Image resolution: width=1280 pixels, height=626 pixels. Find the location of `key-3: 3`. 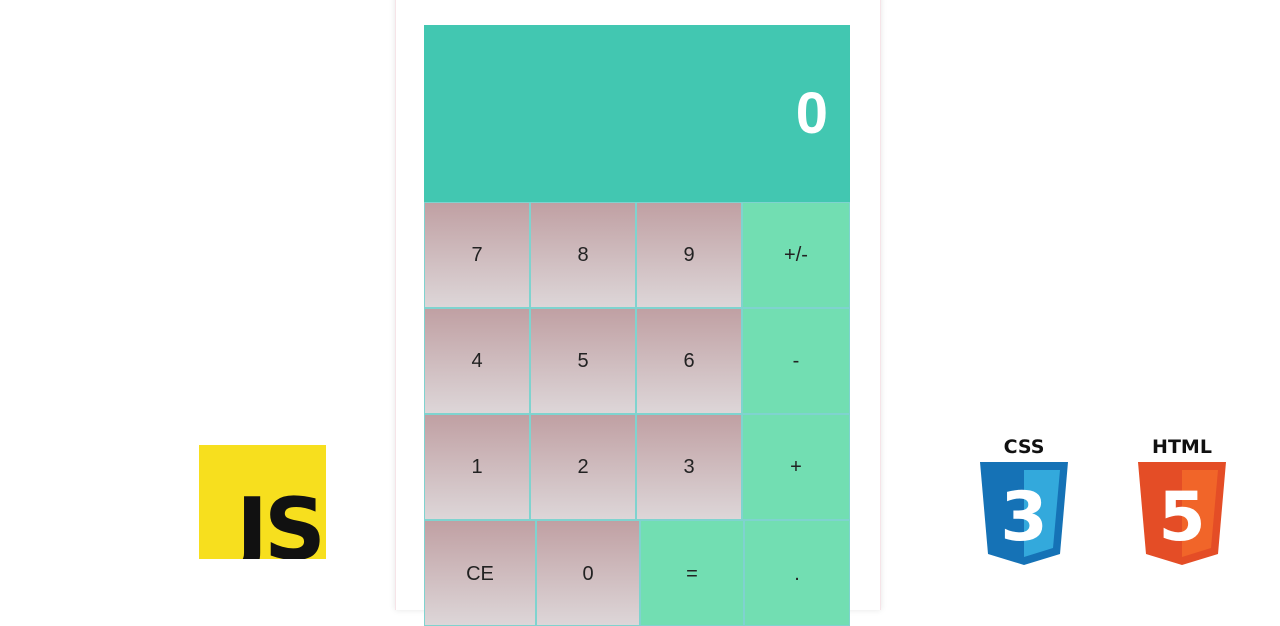

key-3: 3 is located at coordinates (689, 467).